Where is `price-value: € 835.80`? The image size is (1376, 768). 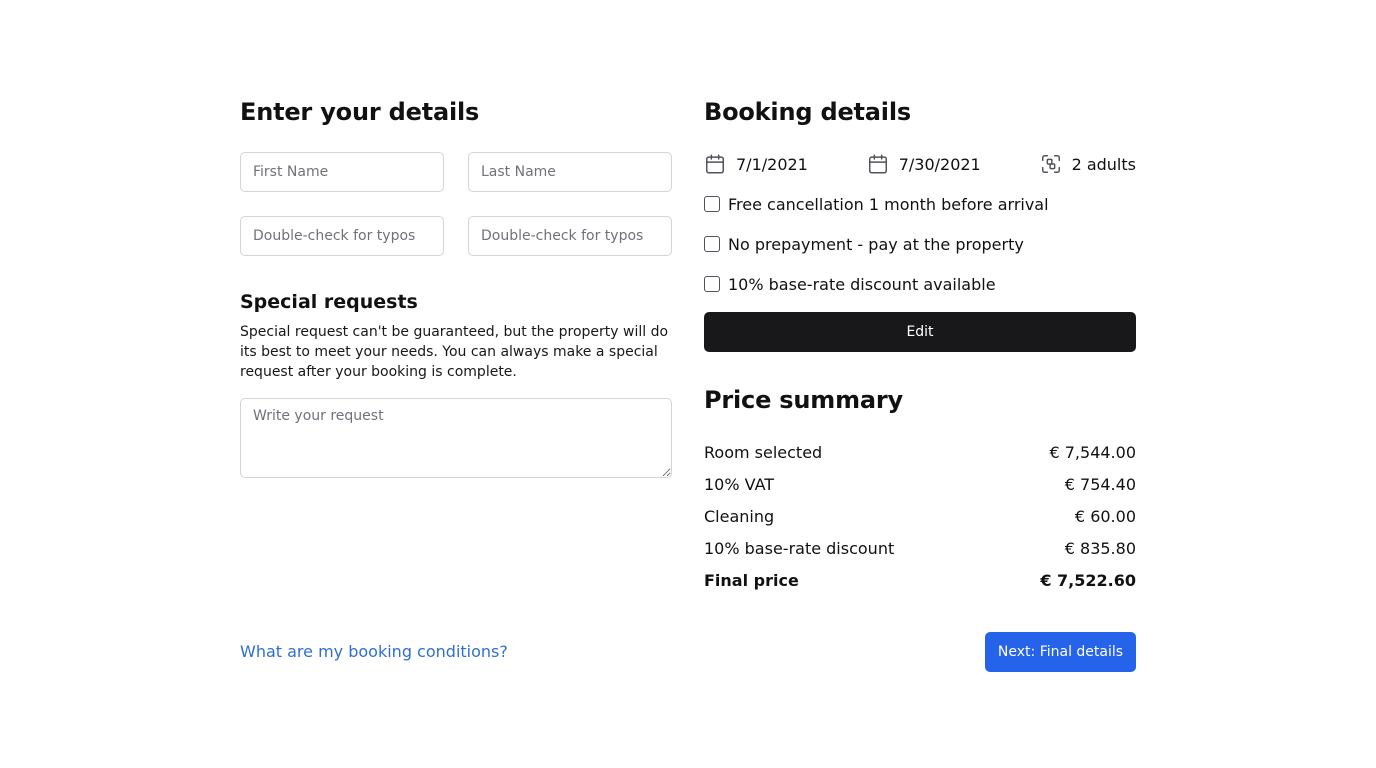
price-value: € 835.80 is located at coordinates (1100, 548).